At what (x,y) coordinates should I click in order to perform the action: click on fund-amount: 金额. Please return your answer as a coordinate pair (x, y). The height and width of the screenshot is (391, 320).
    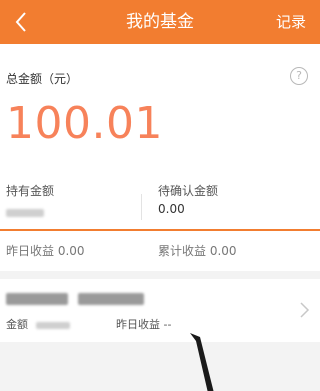
    Looking at the image, I should click on (38, 324).